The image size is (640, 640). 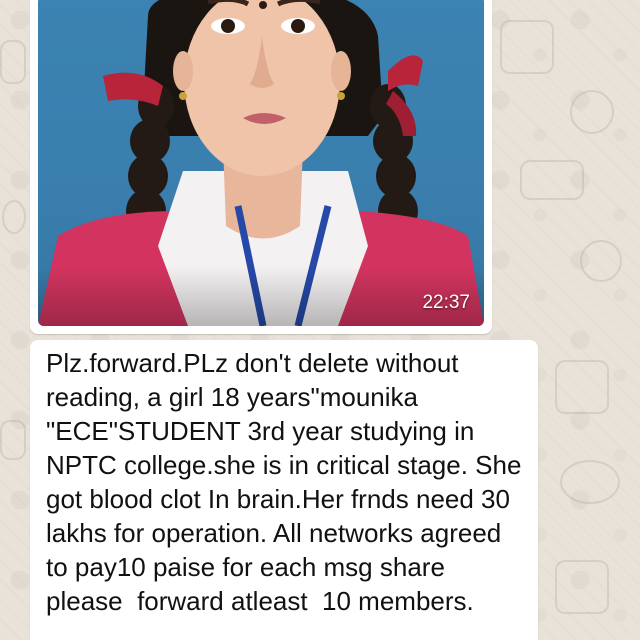 I want to click on photo-shade-overlay, so click(x=261, y=296).